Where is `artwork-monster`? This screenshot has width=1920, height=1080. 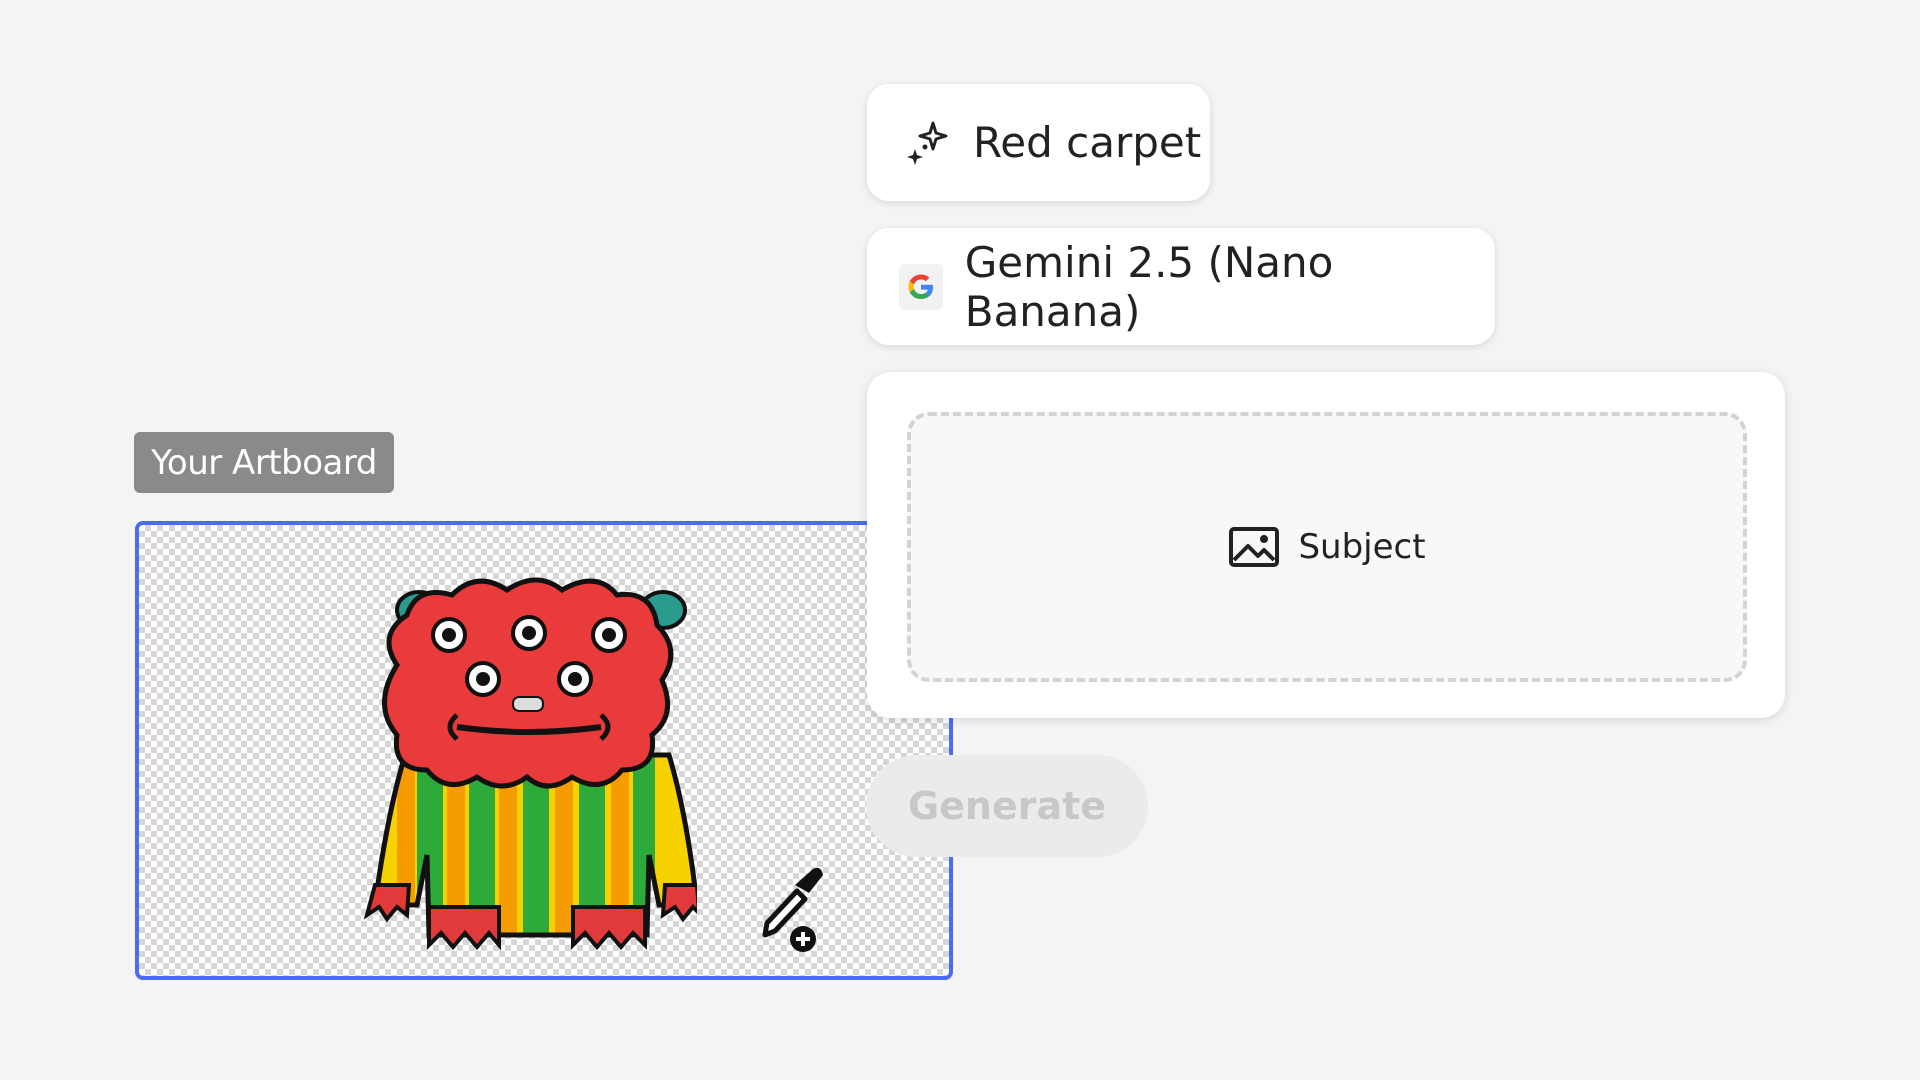
artwork-monster is located at coordinates (530, 764).